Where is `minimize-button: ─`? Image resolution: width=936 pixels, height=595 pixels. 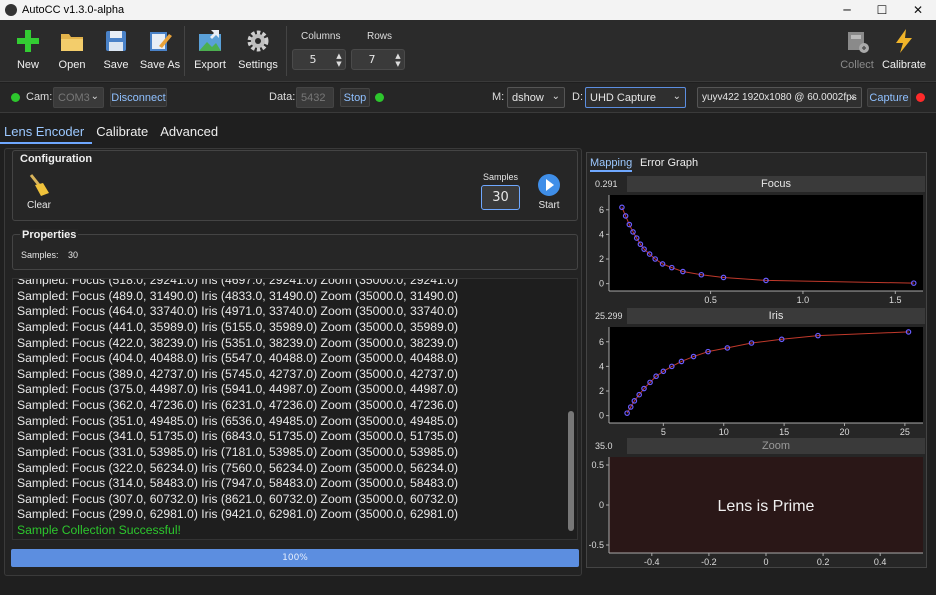
minimize-button: ─ is located at coordinates (847, 10).